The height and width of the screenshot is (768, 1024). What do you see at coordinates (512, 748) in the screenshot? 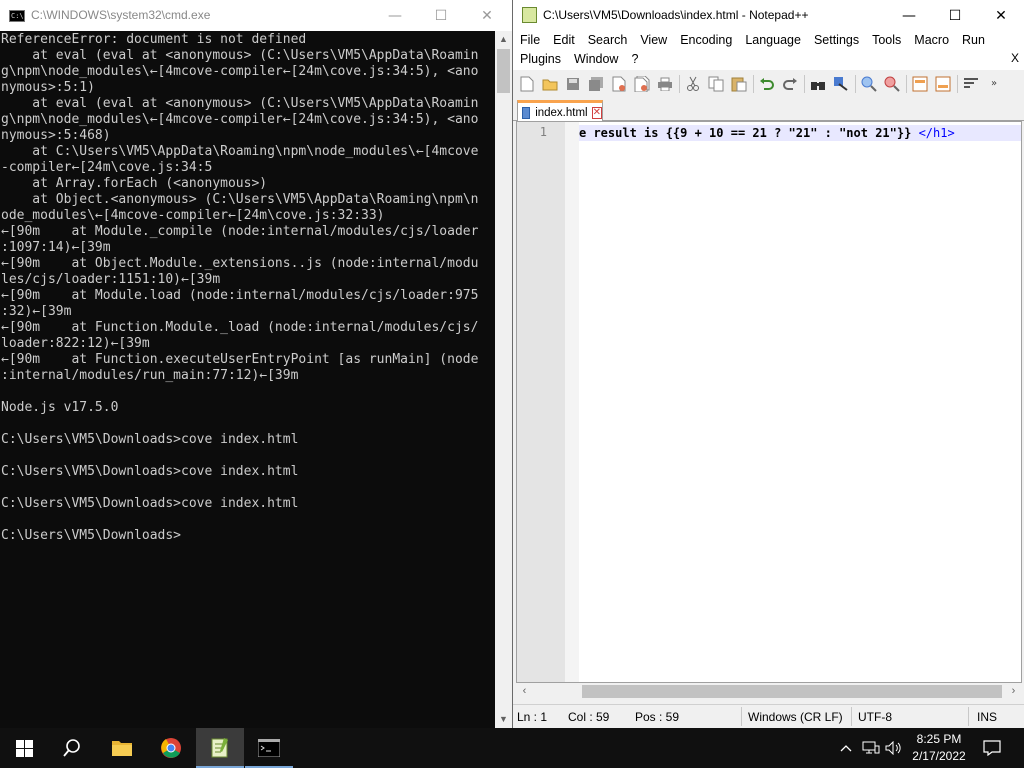
I see `taskbar: 8:25 PM 2/17/2022` at bounding box center [512, 748].